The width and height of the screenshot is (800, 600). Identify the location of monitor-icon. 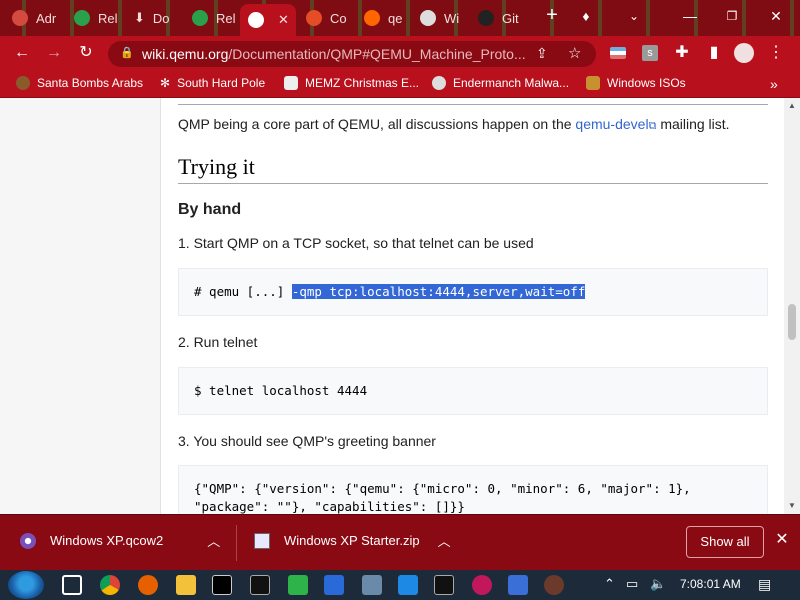
(372, 585).